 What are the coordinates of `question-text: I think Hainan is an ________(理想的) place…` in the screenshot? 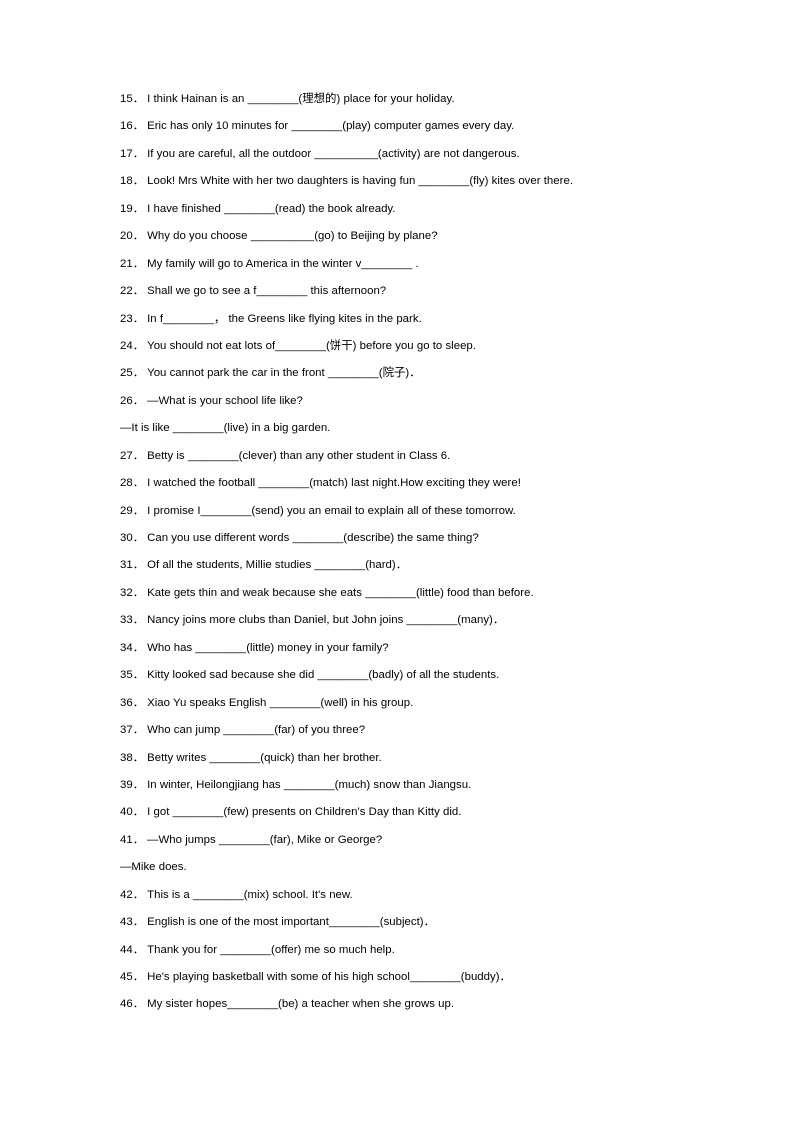 It's located at (301, 99).